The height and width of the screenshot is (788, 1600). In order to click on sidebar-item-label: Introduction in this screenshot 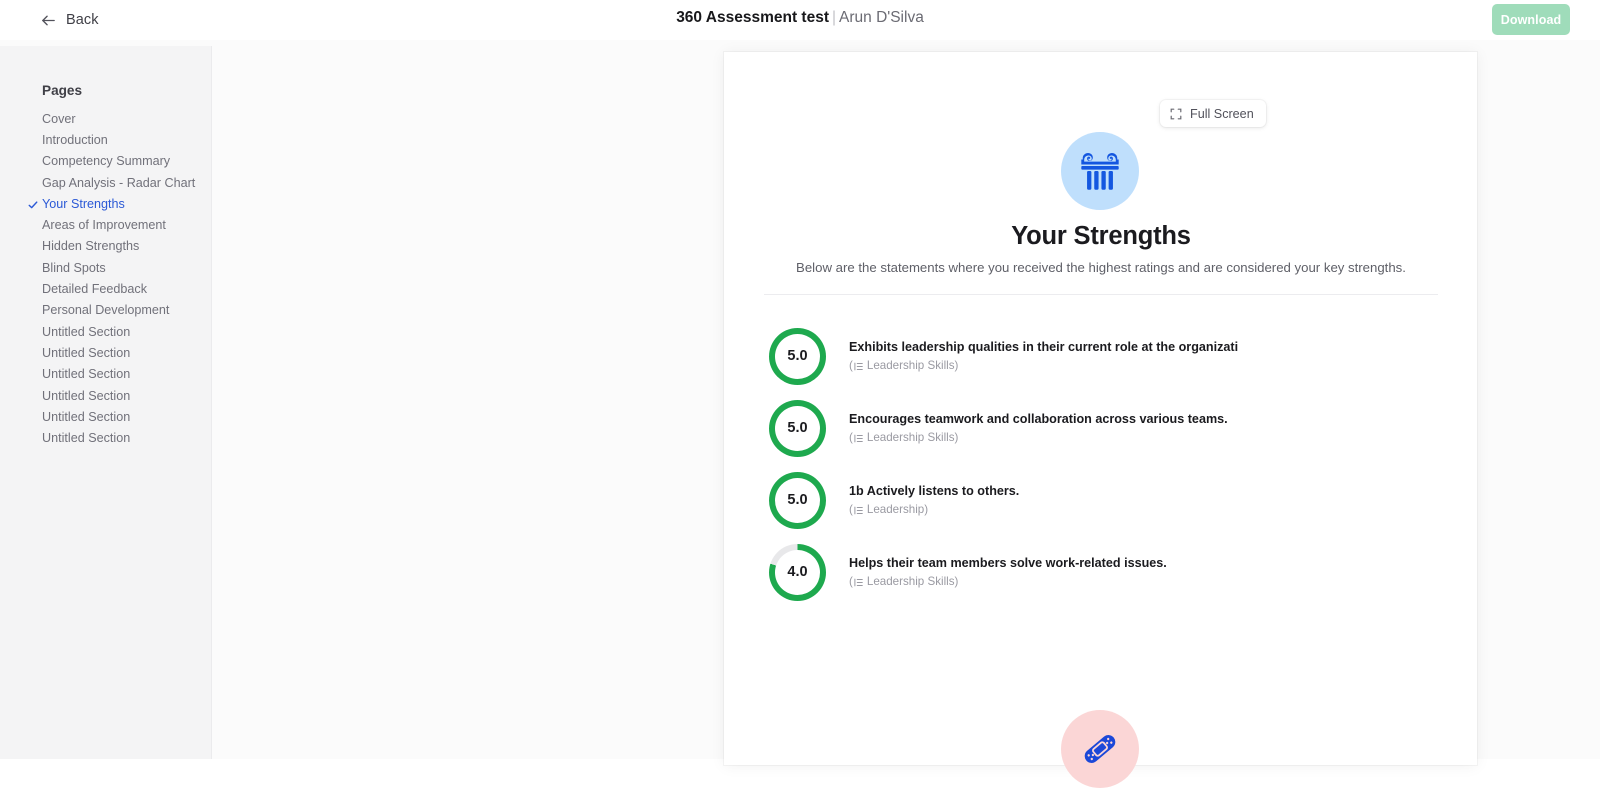, I will do `click(75, 139)`.